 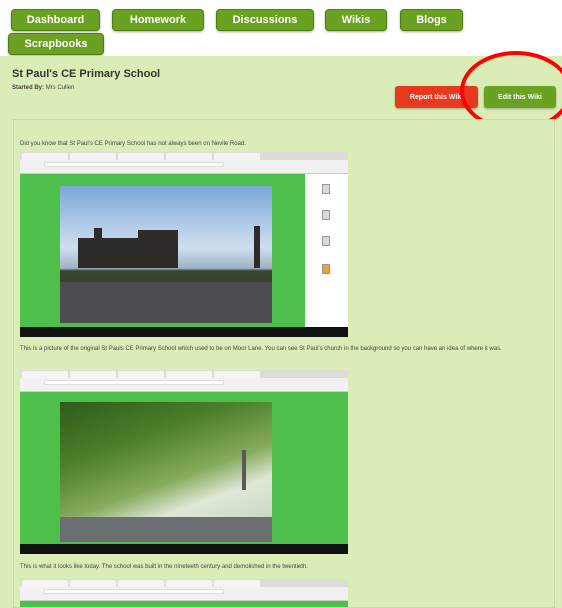 I want to click on screenshot-partial, so click(x=184, y=593).